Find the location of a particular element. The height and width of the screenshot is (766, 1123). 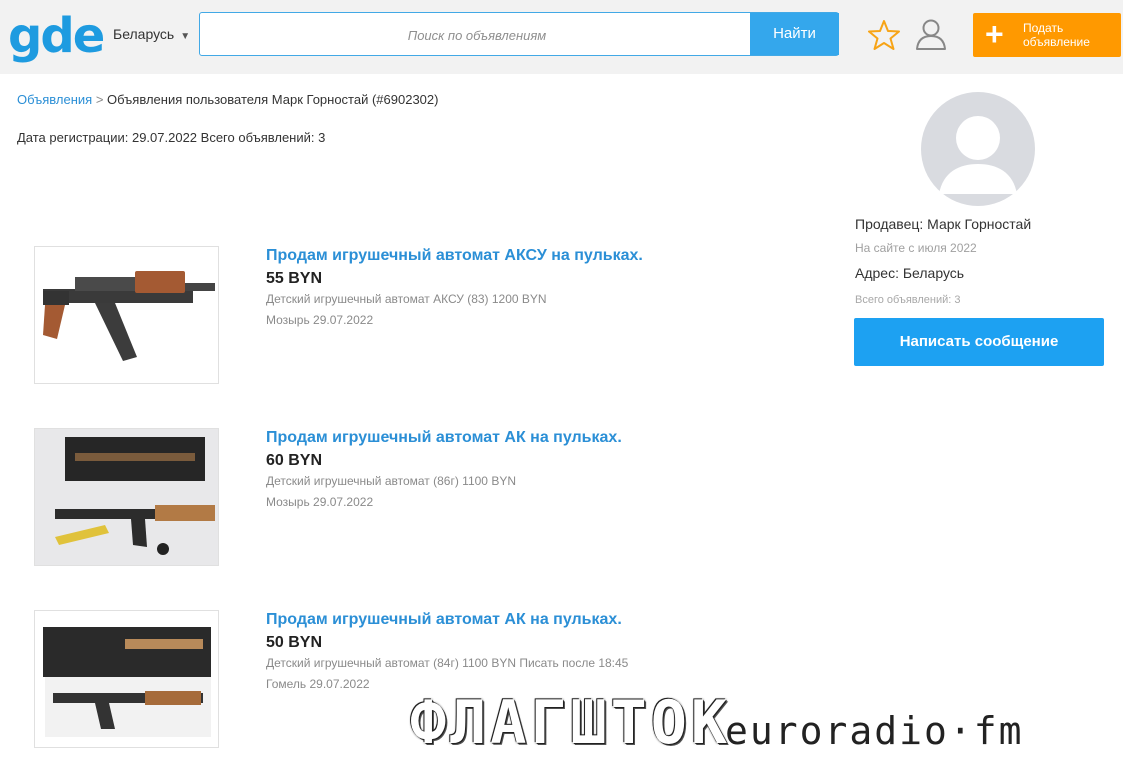

listing-price: 50 BYN is located at coordinates (294, 642).